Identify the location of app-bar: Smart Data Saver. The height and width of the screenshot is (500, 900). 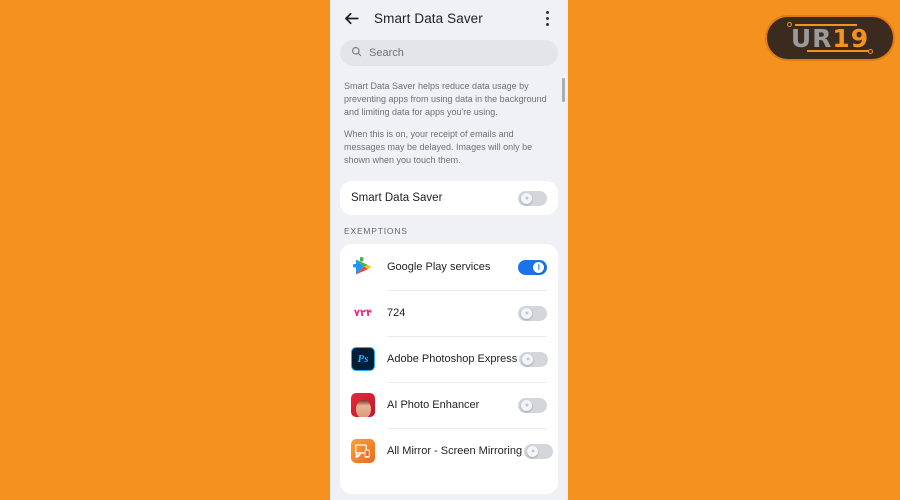
(449, 18).